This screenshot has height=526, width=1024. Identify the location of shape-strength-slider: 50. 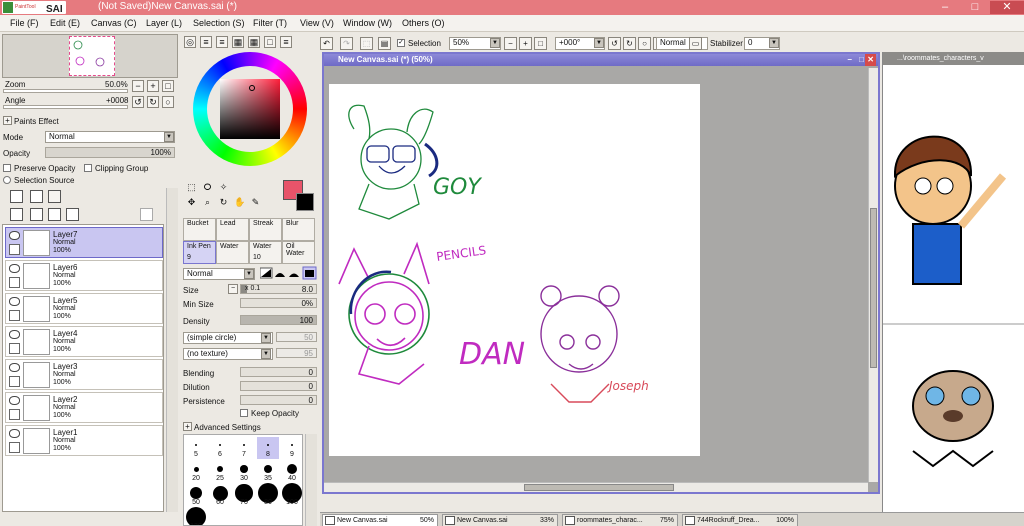
(296, 337).